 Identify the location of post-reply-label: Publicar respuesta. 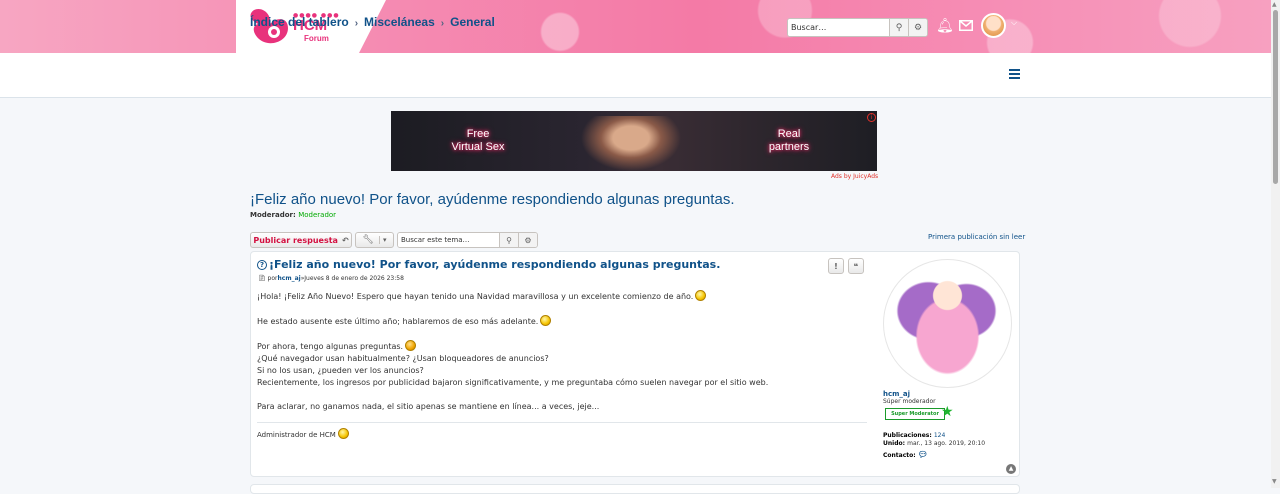
(295, 240).